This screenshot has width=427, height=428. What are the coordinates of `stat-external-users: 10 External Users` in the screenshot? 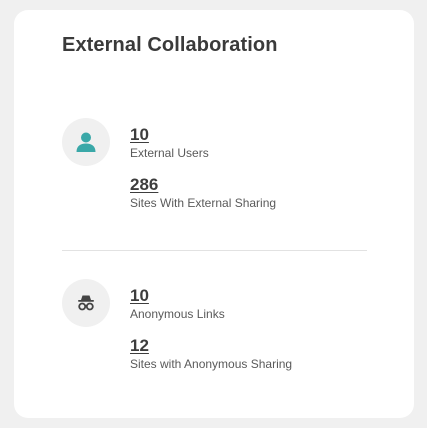 It's located at (203, 143).